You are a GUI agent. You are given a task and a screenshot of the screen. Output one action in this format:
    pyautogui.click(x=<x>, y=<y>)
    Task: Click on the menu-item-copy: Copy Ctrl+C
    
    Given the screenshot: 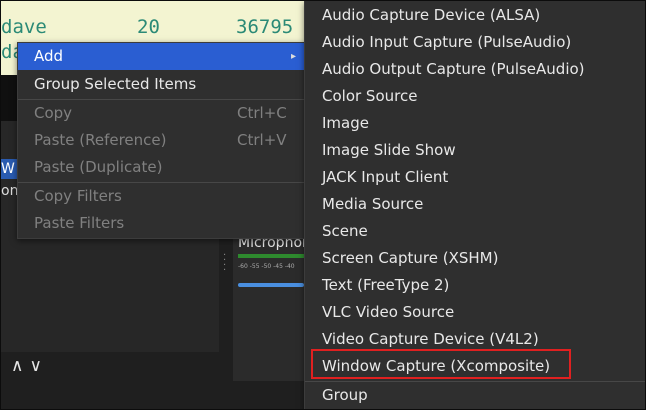 What is the action you would take?
    pyautogui.click(x=160, y=113)
    